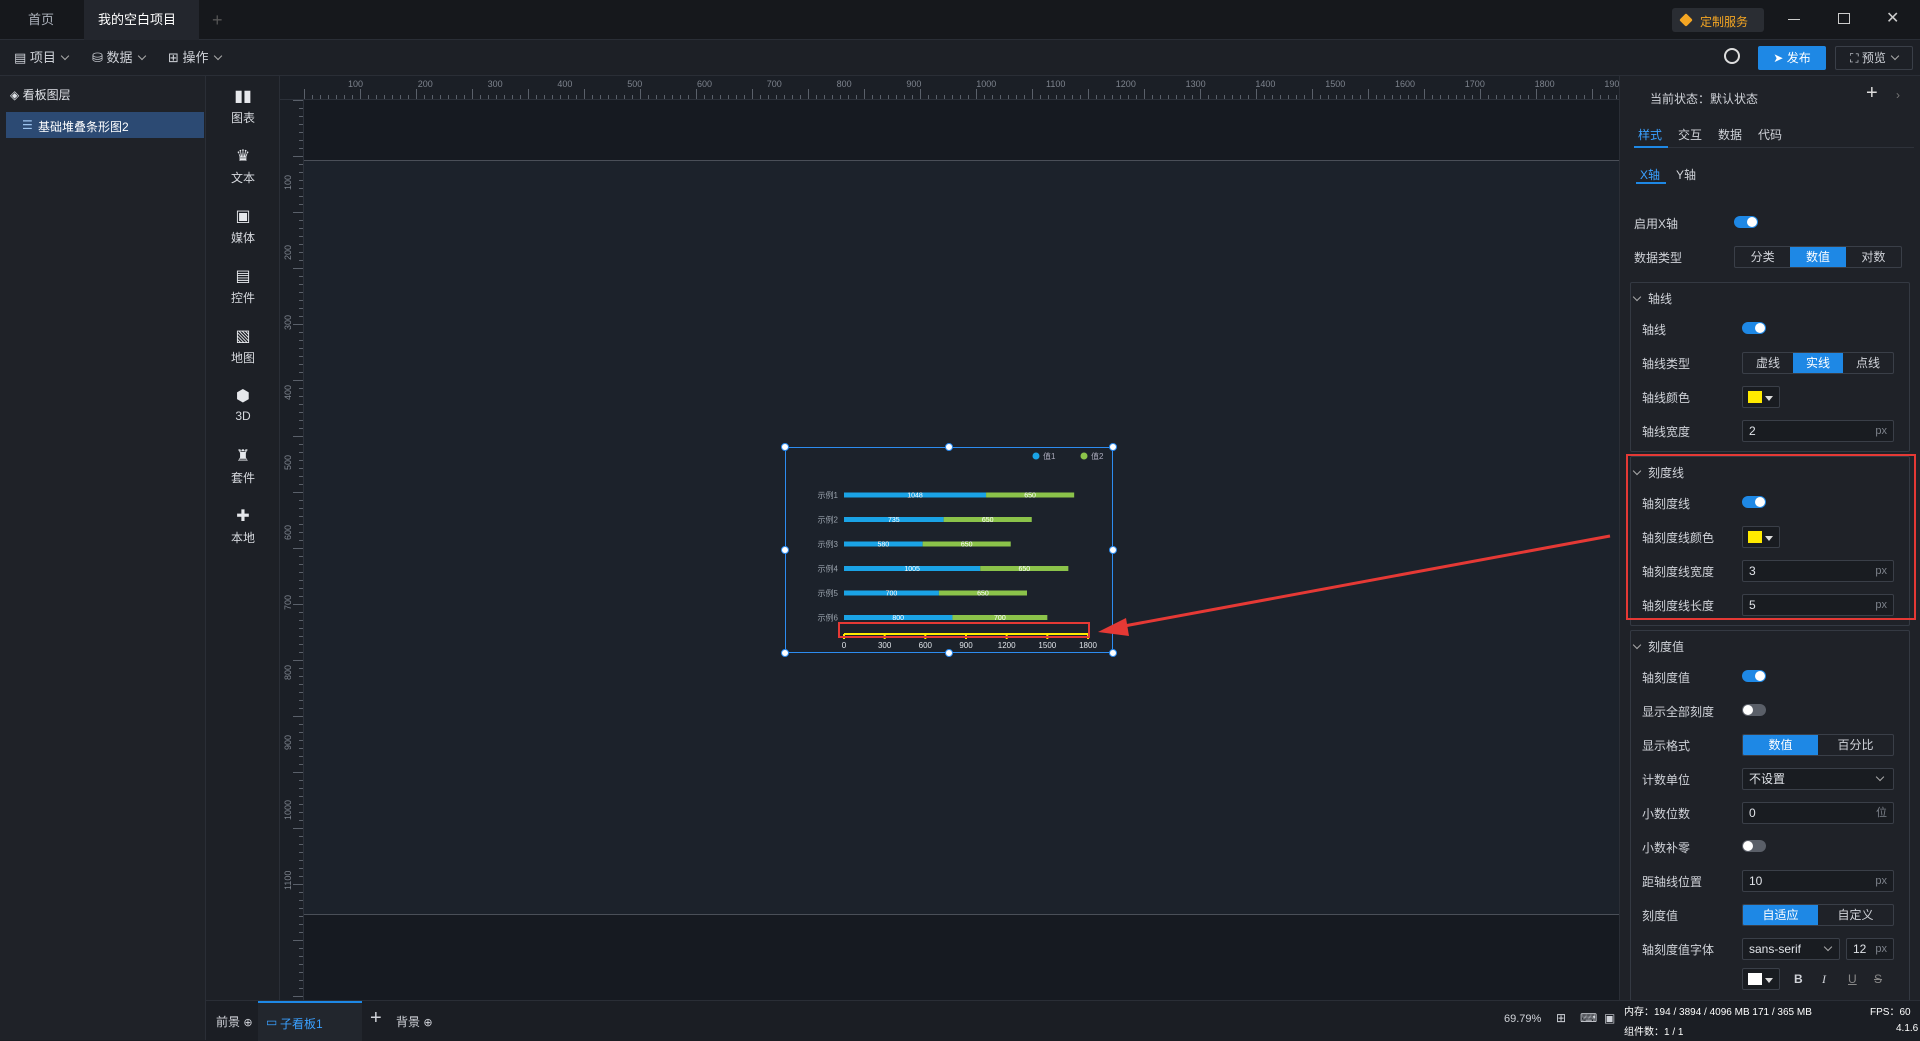 This screenshot has height=1041, width=1920. What do you see at coordinates (1872, 93) in the screenshot?
I see `add-state-plus-icon: +` at bounding box center [1872, 93].